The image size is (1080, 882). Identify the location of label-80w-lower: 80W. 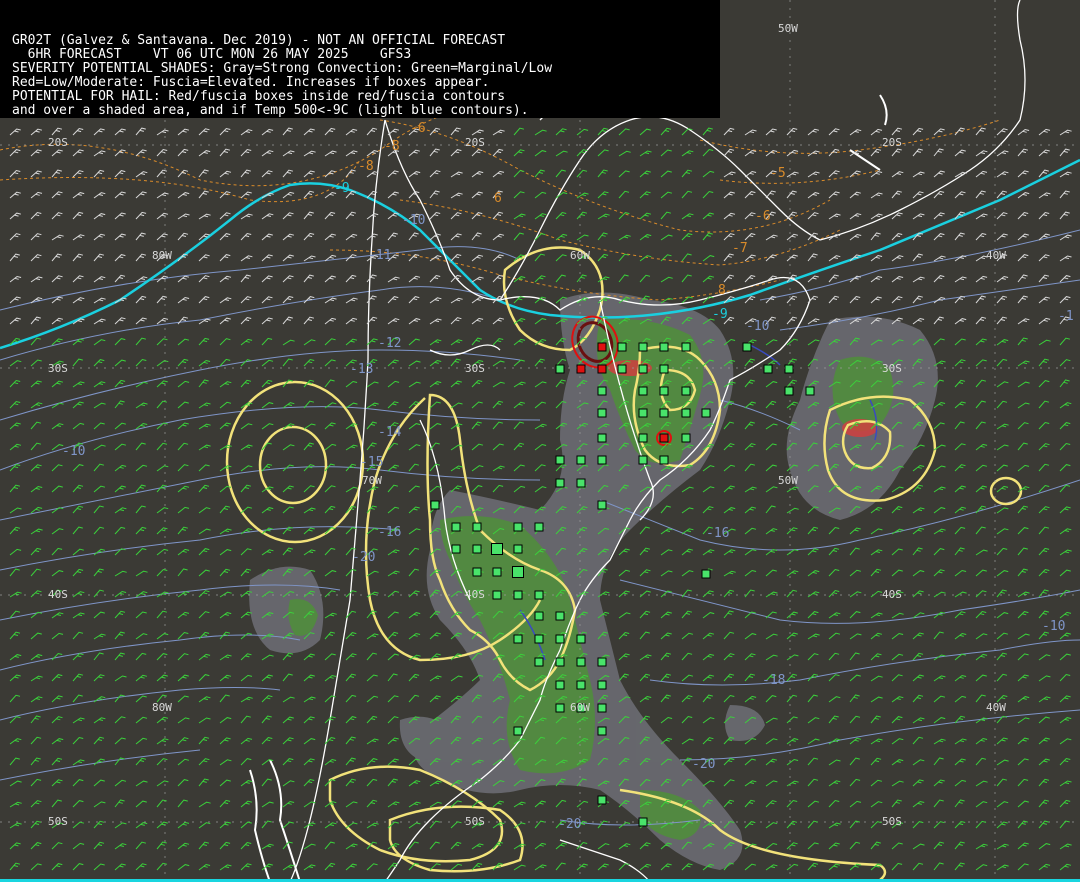
(162, 707).